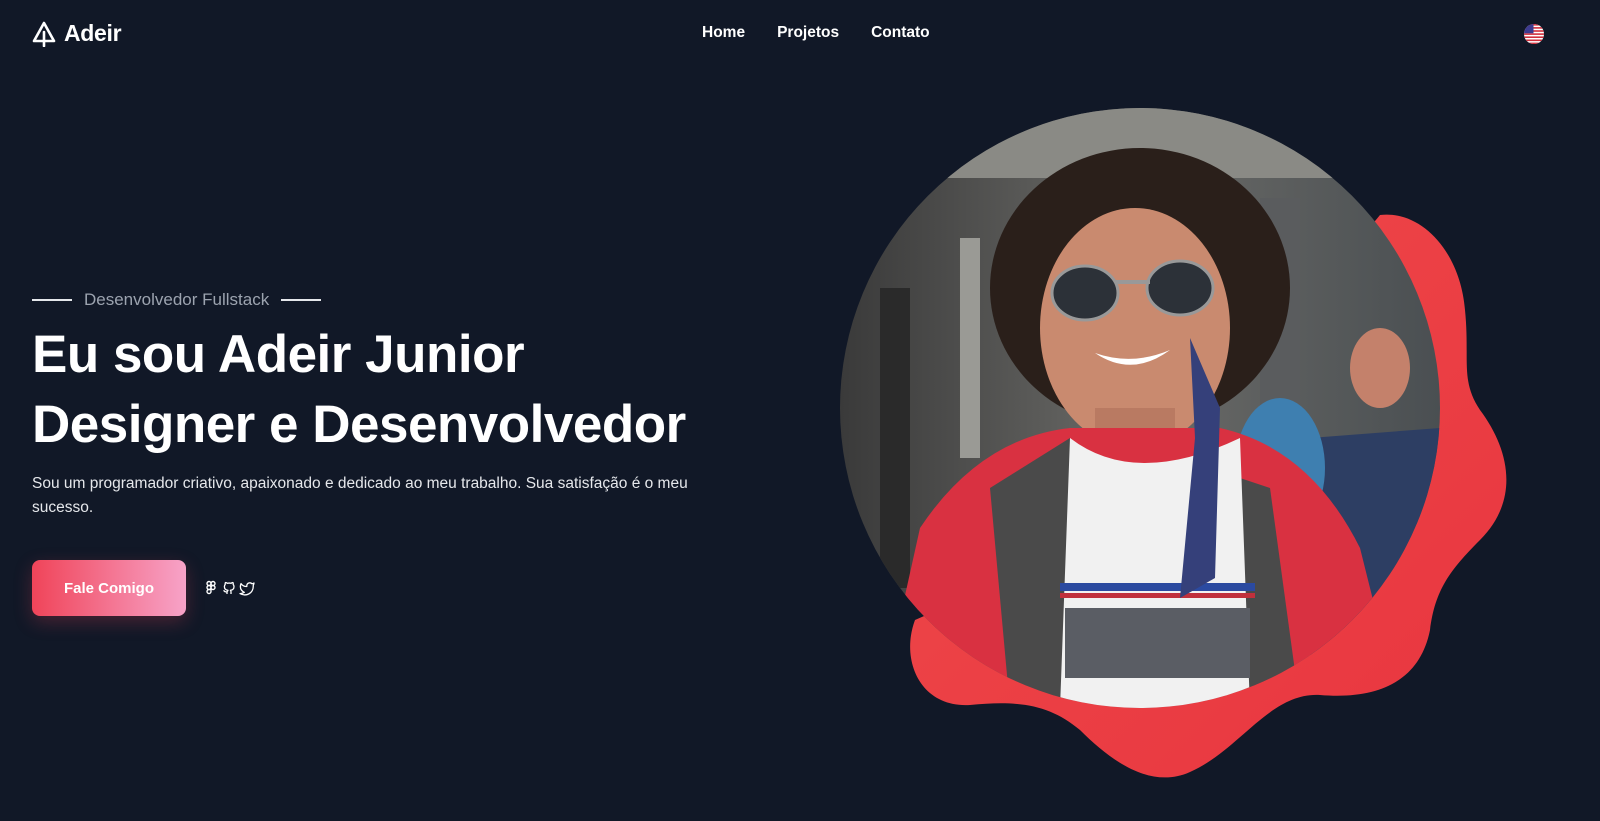 The image size is (1600, 821). I want to click on logo-text: Adeir, so click(93, 33).